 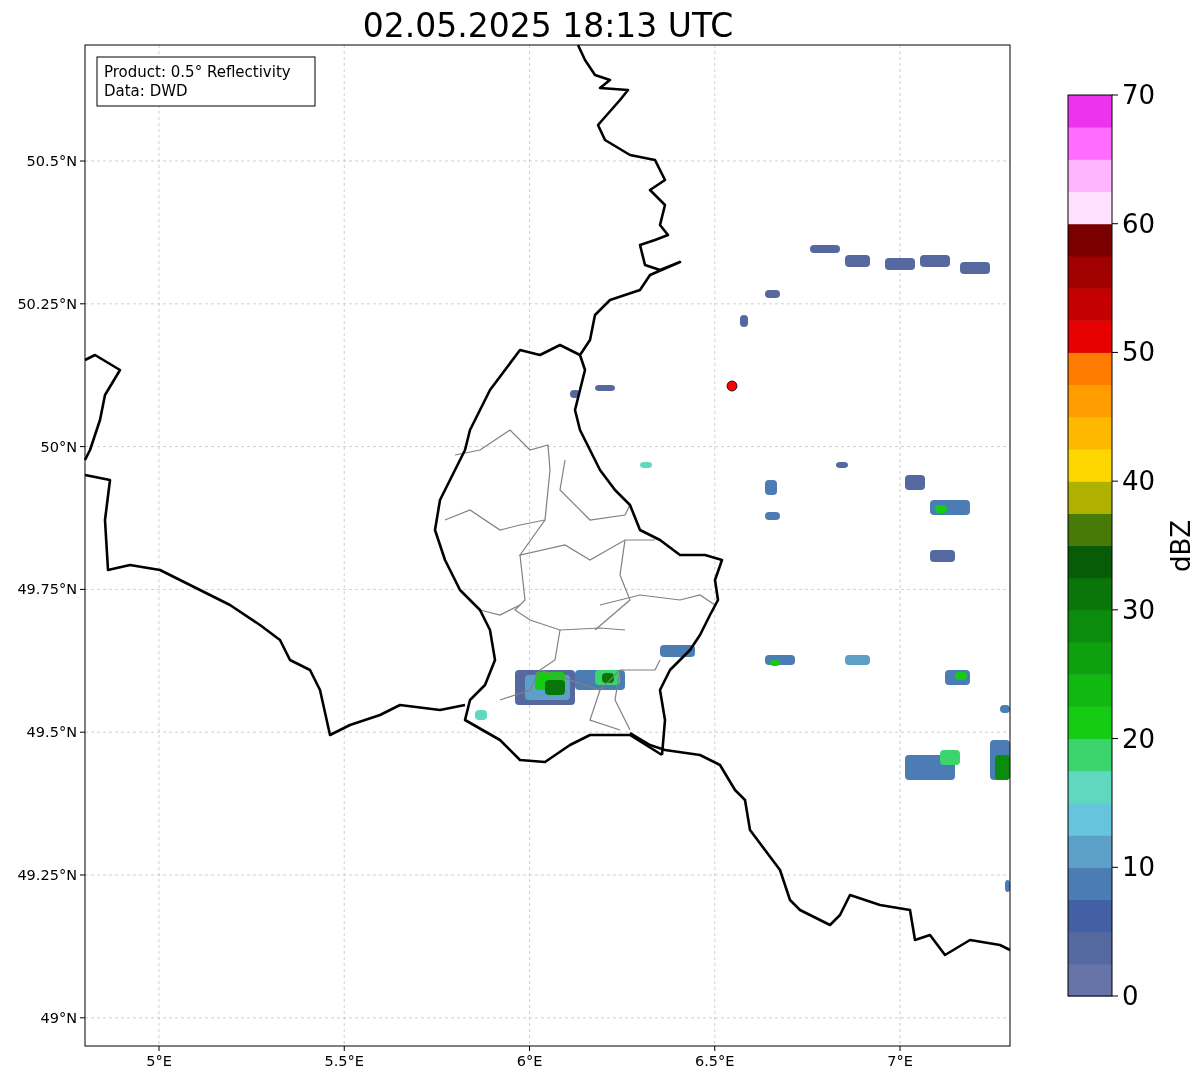 I want to click on longitude-label: 5.5°E, so click(x=344, y=1061).